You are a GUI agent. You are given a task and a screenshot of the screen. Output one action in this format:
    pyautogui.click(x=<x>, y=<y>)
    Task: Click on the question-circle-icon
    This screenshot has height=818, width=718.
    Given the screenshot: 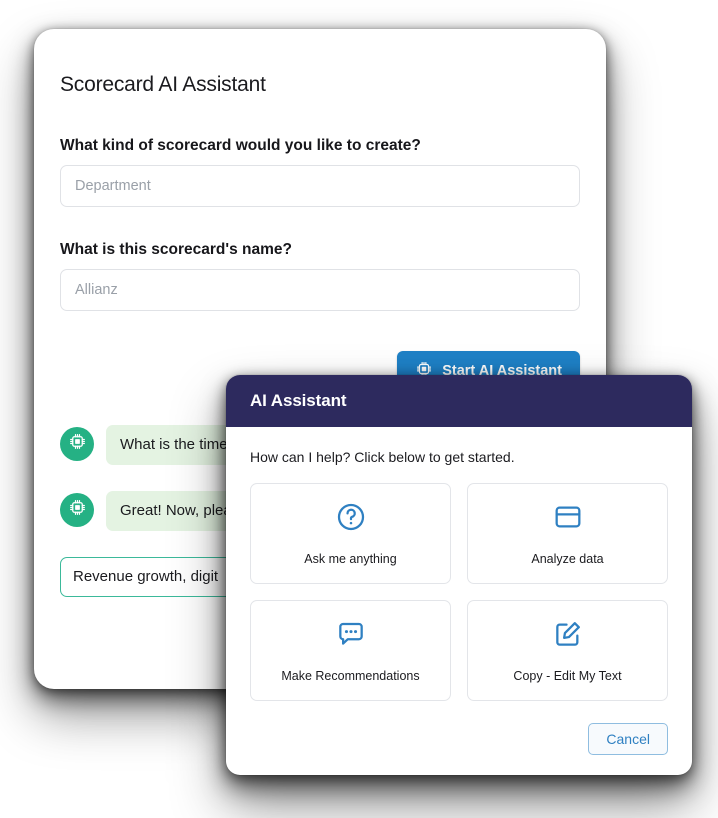 What is the action you would take?
    pyautogui.click(x=351, y=519)
    